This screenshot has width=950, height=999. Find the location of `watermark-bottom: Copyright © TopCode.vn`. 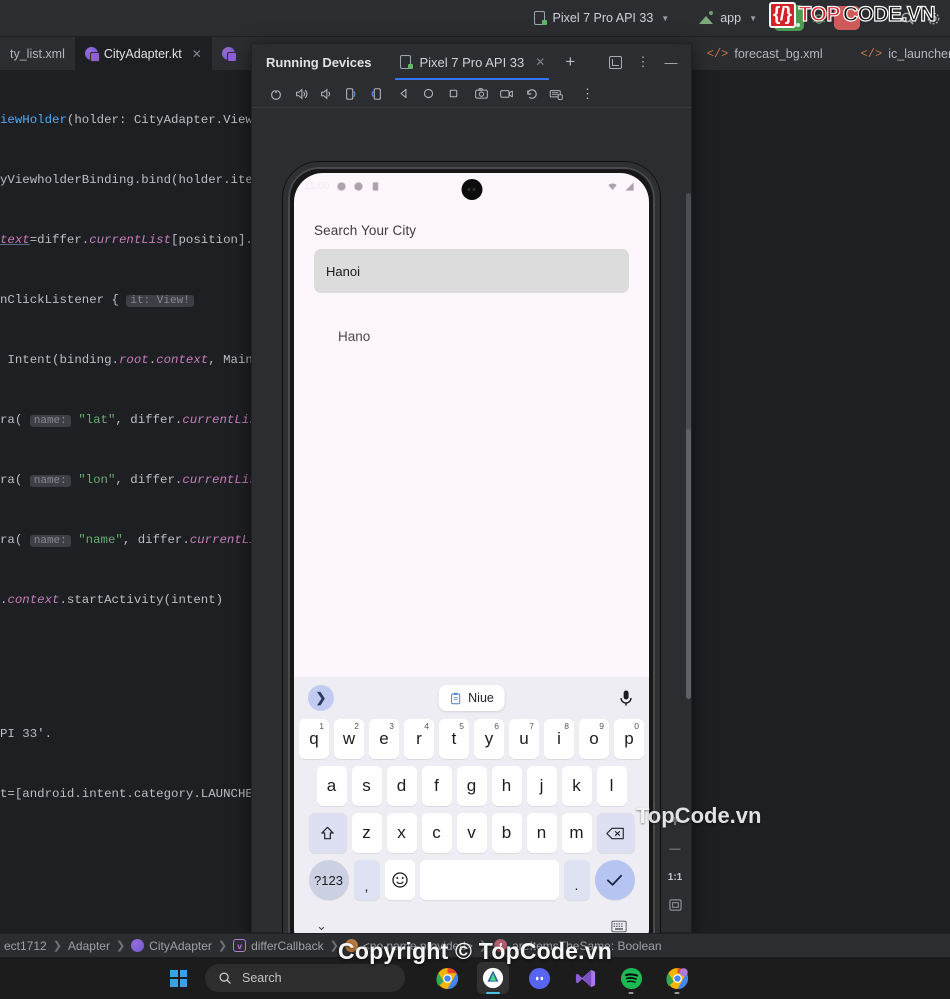

watermark-bottom: Copyright © TopCode.vn is located at coordinates (475, 951).